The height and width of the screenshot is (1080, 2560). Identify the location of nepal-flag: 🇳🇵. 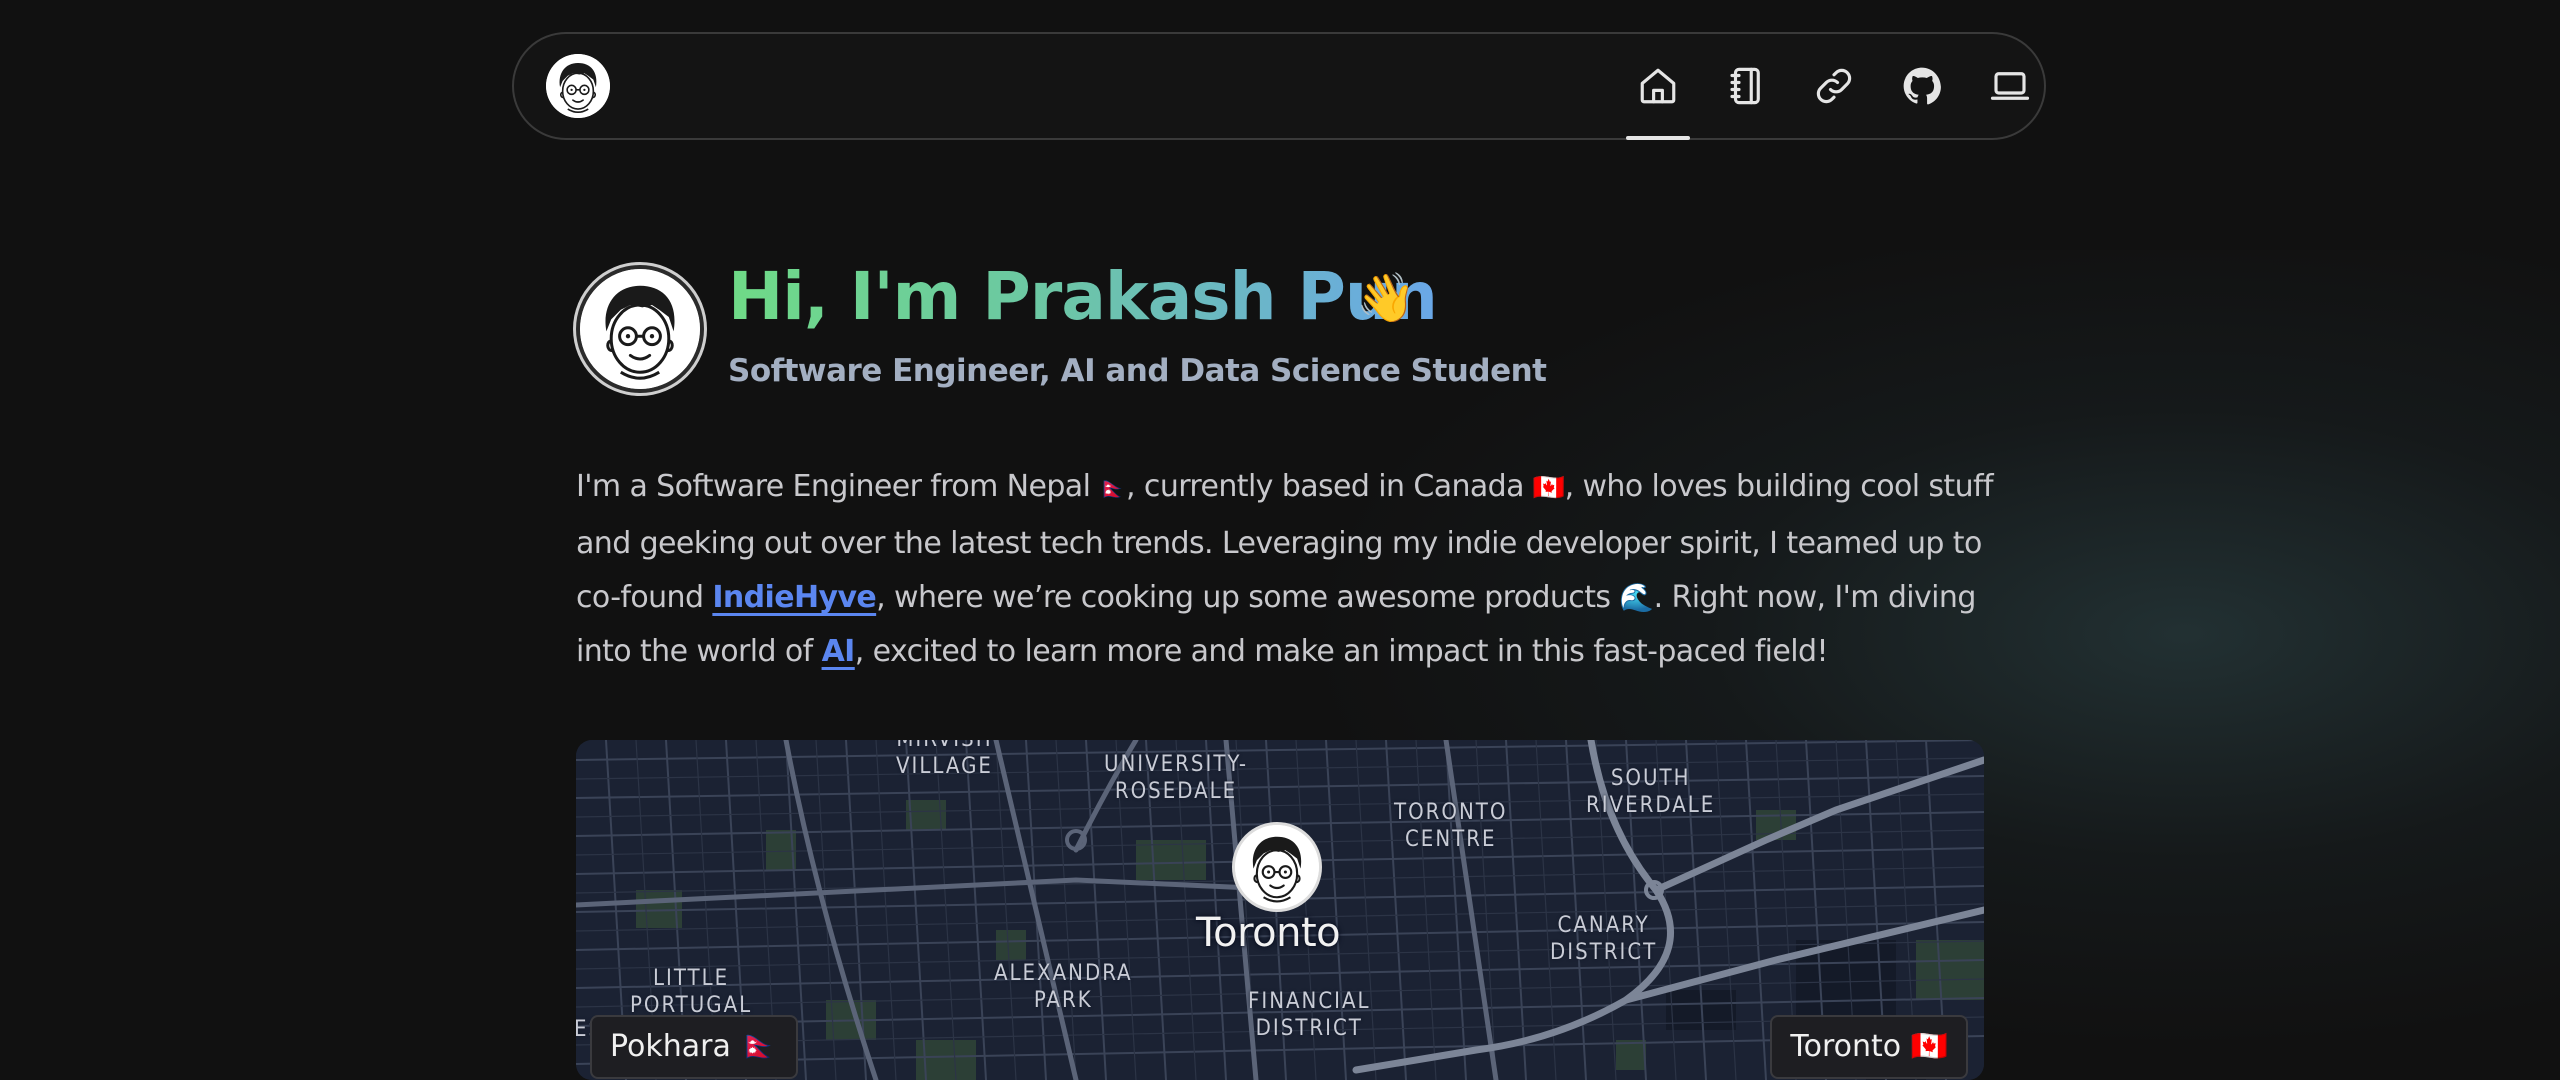
(1113, 489).